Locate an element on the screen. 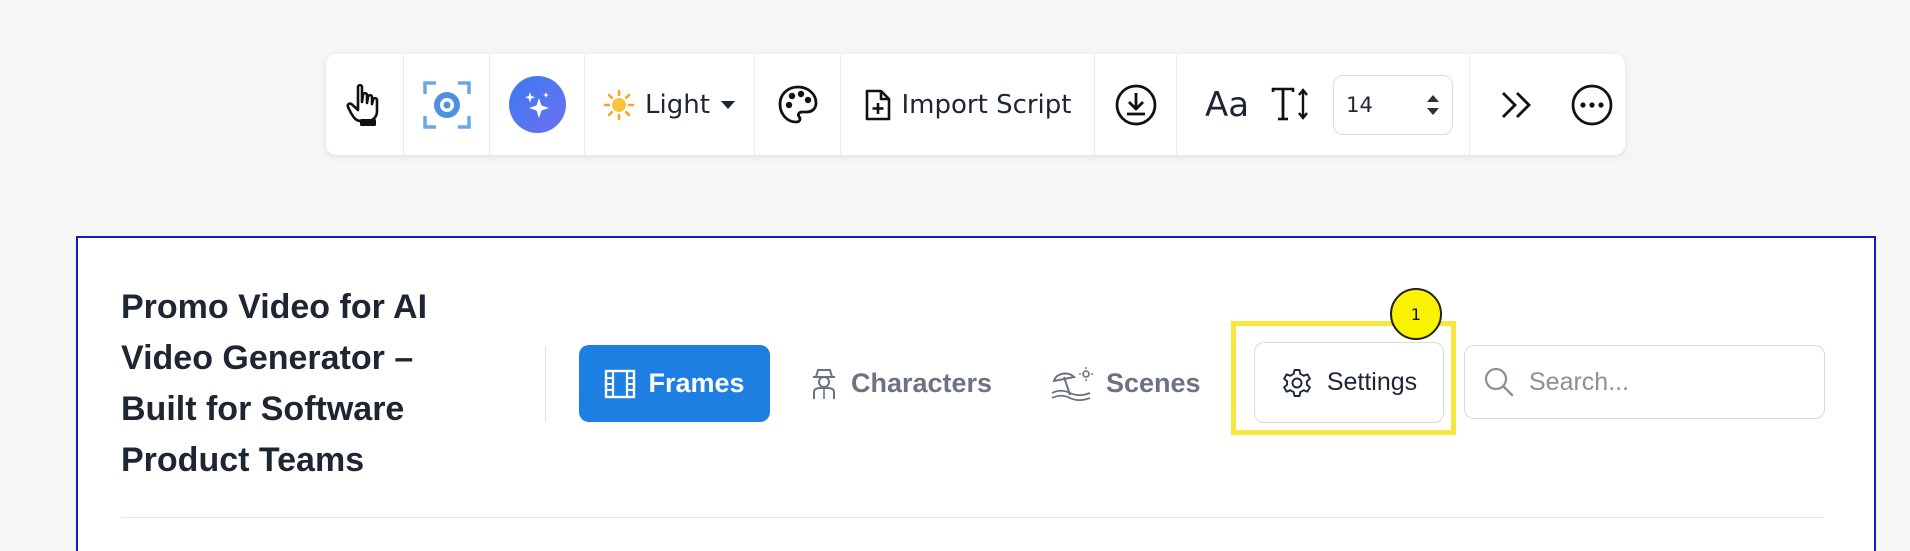 The width and height of the screenshot is (1910, 551). tab-frames: Frames is located at coordinates (674, 383).